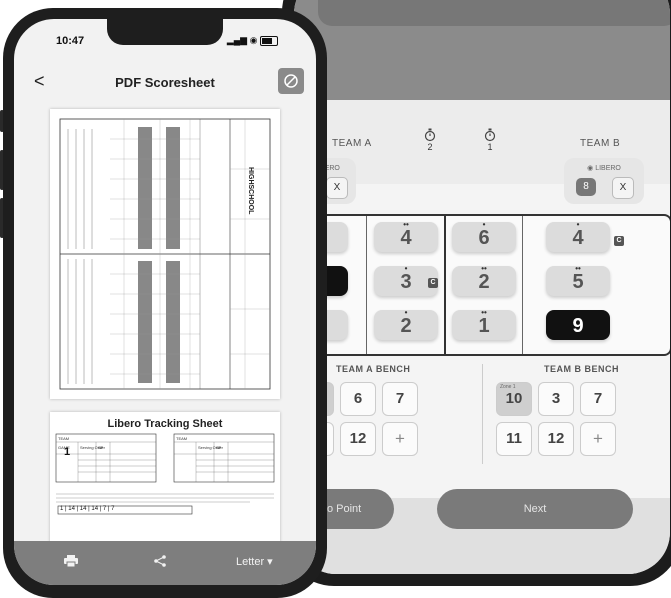 This screenshot has height=598, width=671. I want to click on player-tile-b-pos5-server: 9, so click(578, 325).